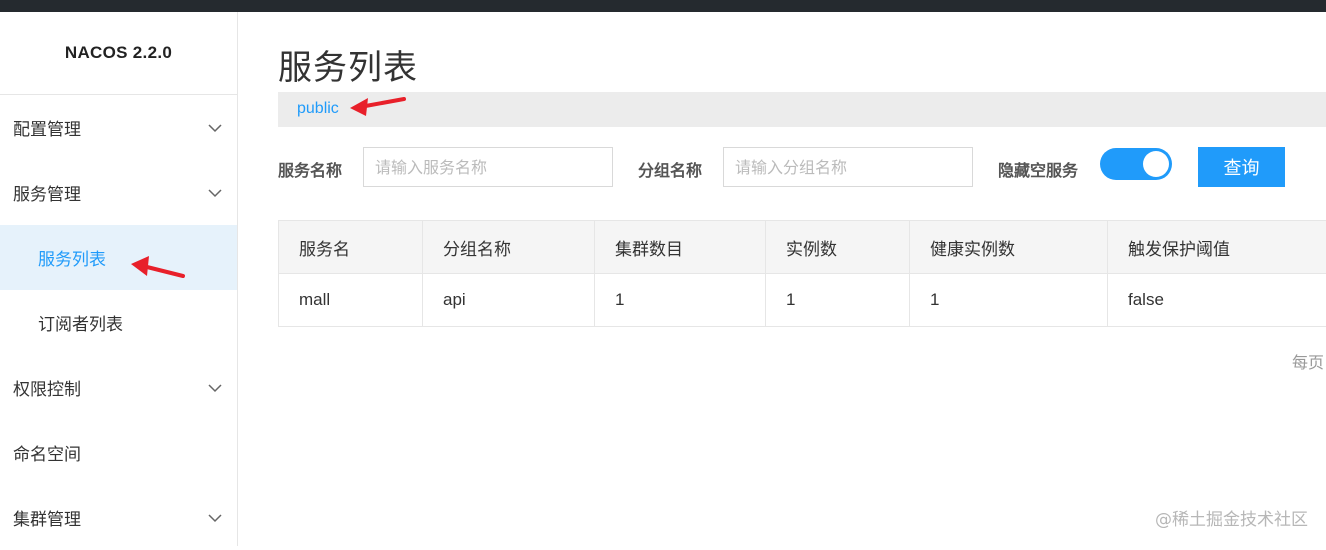  What do you see at coordinates (80, 322) in the screenshot?
I see `sidebar-item-label: 订阅者列表` at bounding box center [80, 322].